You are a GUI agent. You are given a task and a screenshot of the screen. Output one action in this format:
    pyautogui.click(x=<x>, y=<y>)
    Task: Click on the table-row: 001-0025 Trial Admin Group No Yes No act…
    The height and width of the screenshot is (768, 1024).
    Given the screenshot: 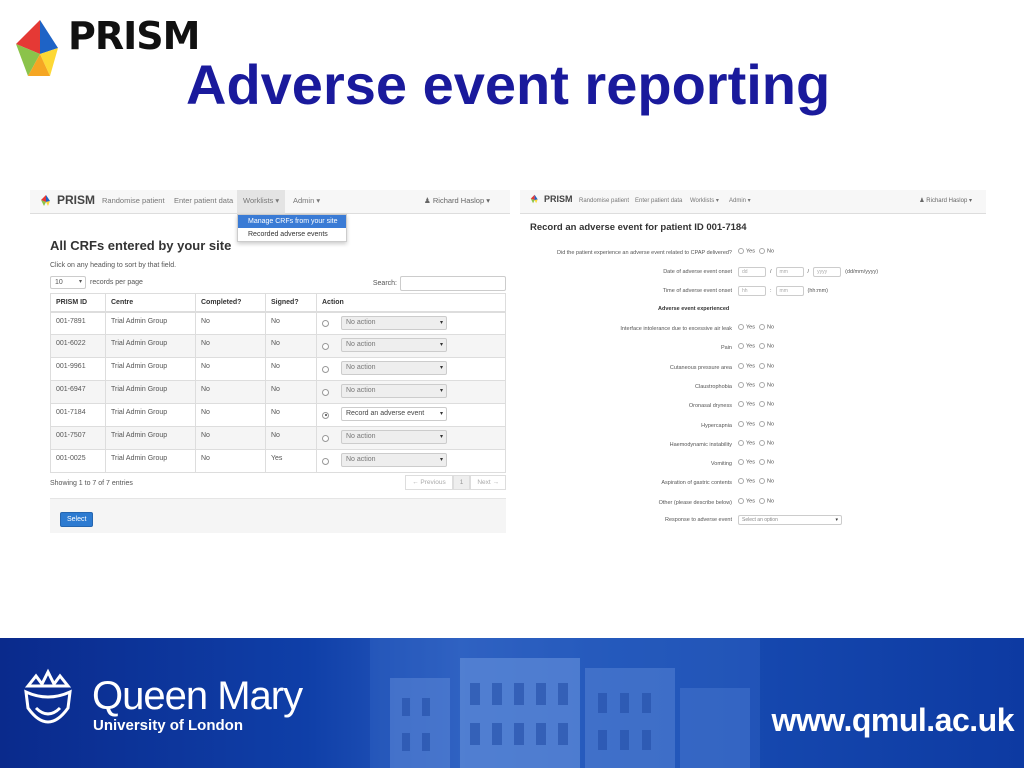 What is the action you would take?
    pyautogui.click(x=278, y=461)
    